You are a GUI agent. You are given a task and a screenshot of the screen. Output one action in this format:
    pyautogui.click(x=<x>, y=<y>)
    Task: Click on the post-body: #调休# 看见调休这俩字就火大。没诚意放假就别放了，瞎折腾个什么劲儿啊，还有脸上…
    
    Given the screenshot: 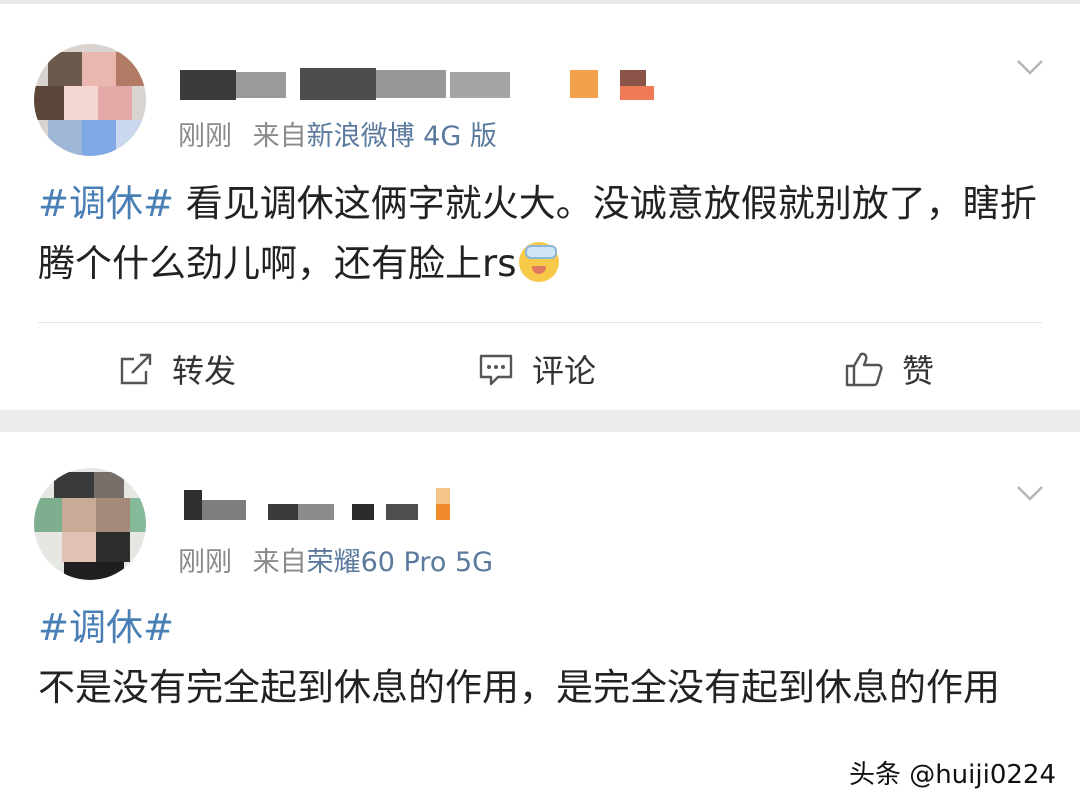 What is the action you would take?
    pyautogui.click(x=543, y=234)
    